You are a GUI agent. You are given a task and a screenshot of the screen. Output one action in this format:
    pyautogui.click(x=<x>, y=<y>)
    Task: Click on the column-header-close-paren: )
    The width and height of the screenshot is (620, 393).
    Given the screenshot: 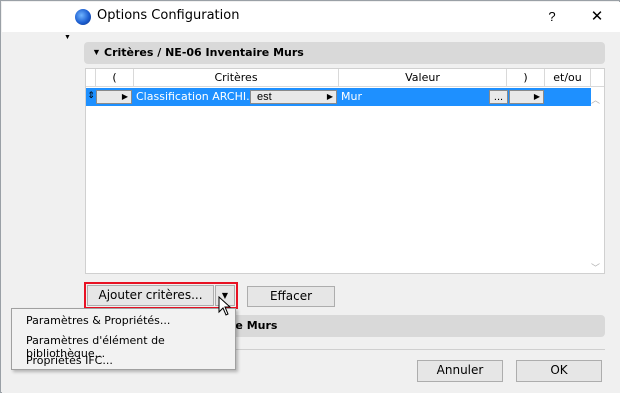 What is the action you would take?
    pyautogui.click(x=526, y=78)
    